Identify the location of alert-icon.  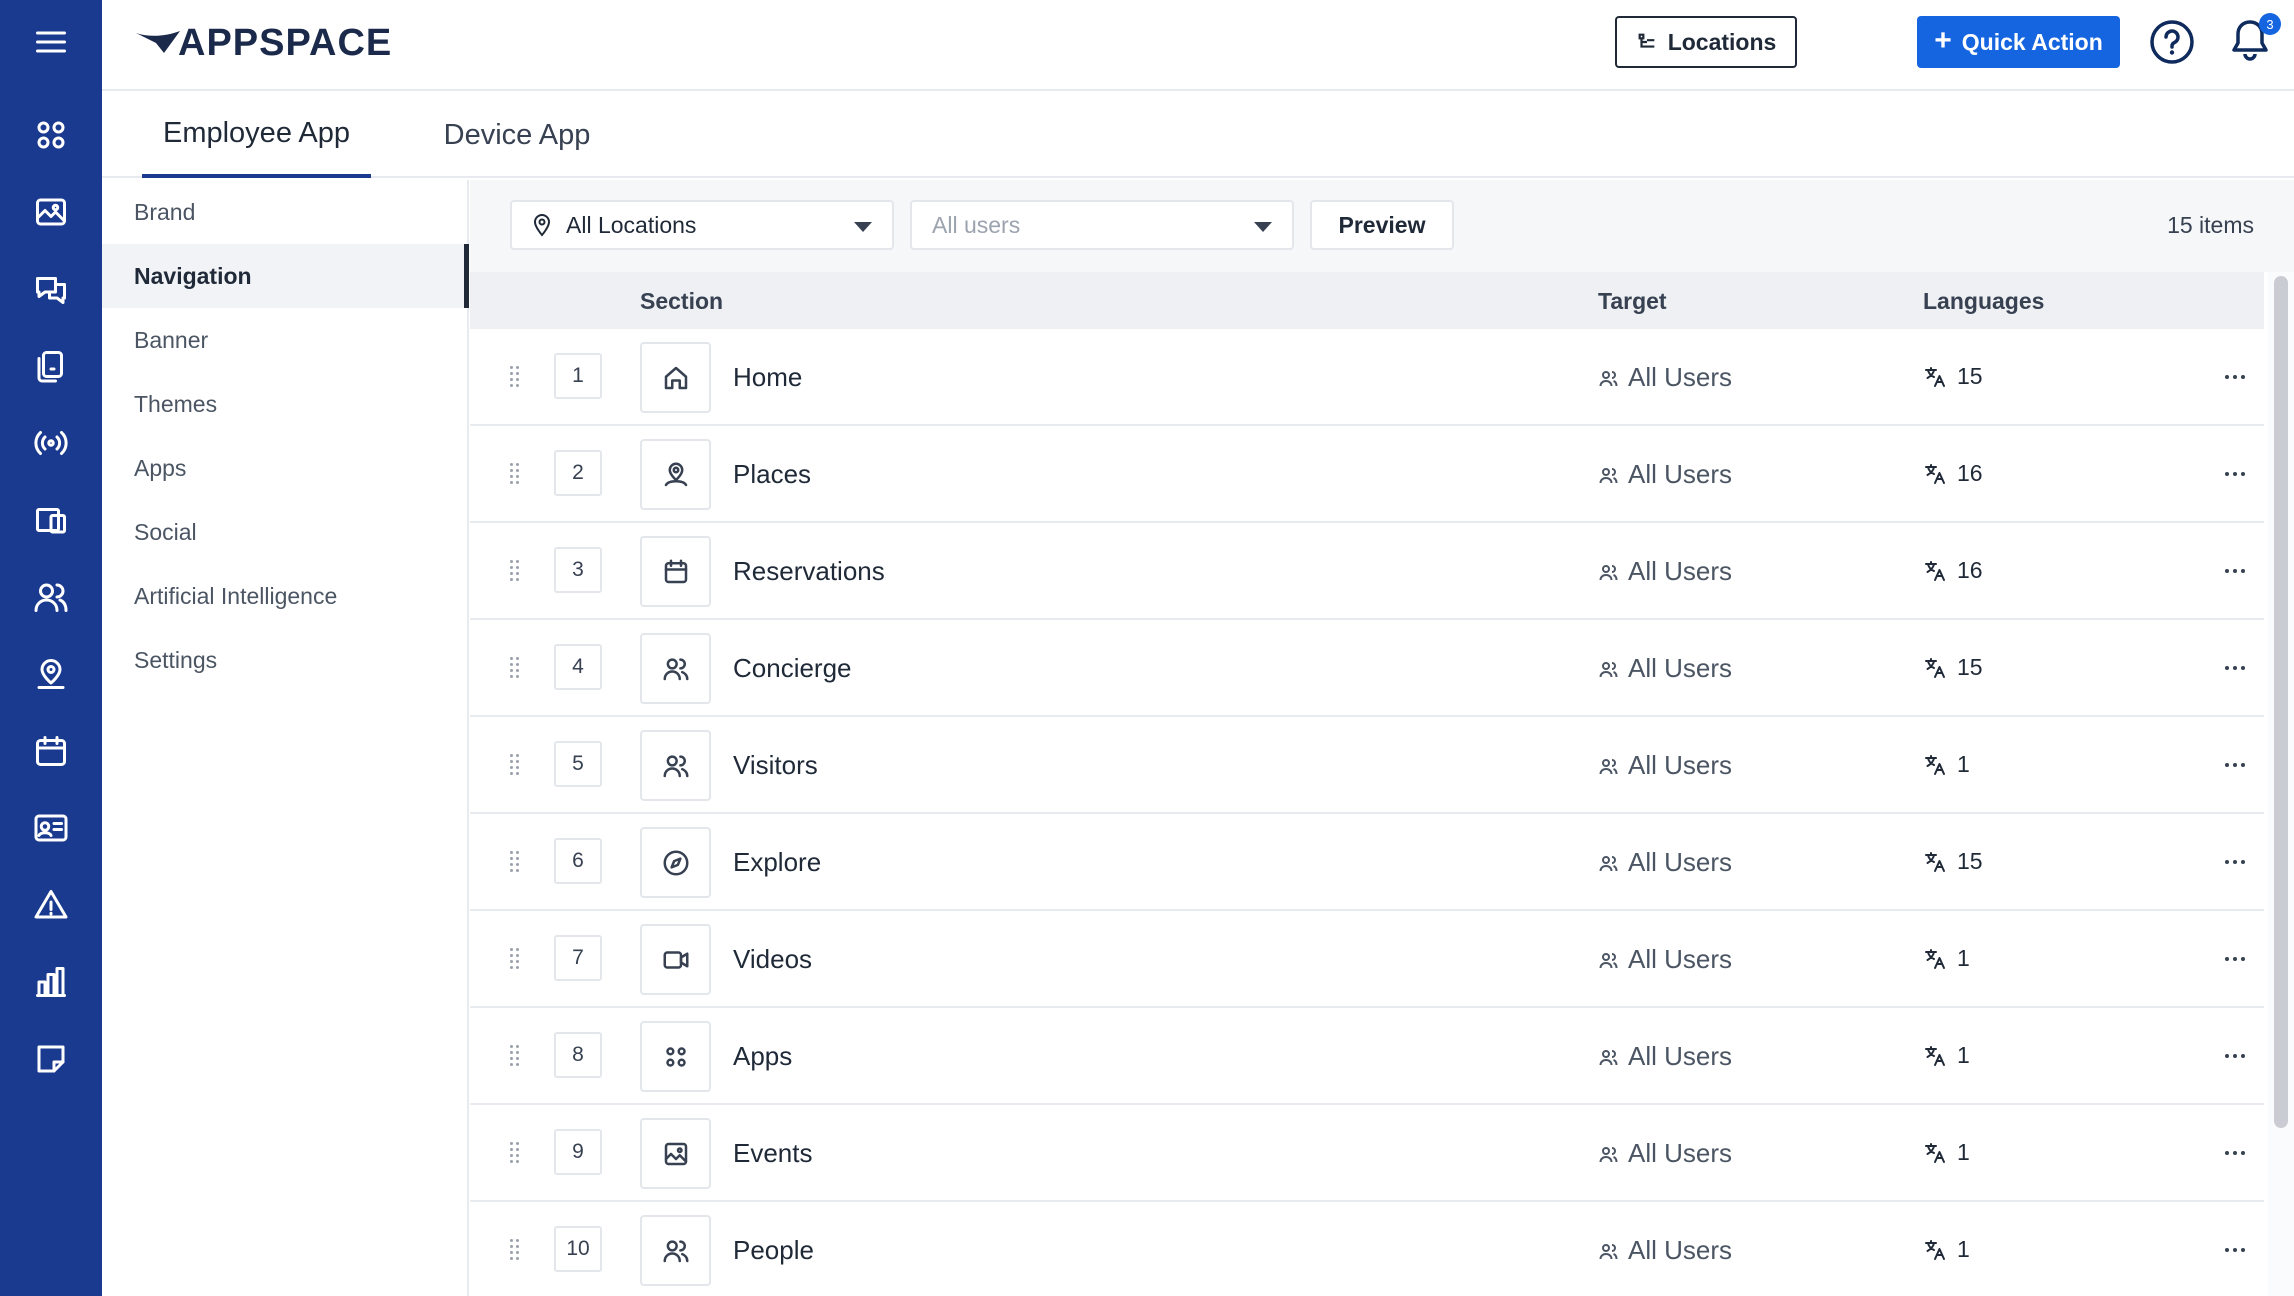
(51, 905).